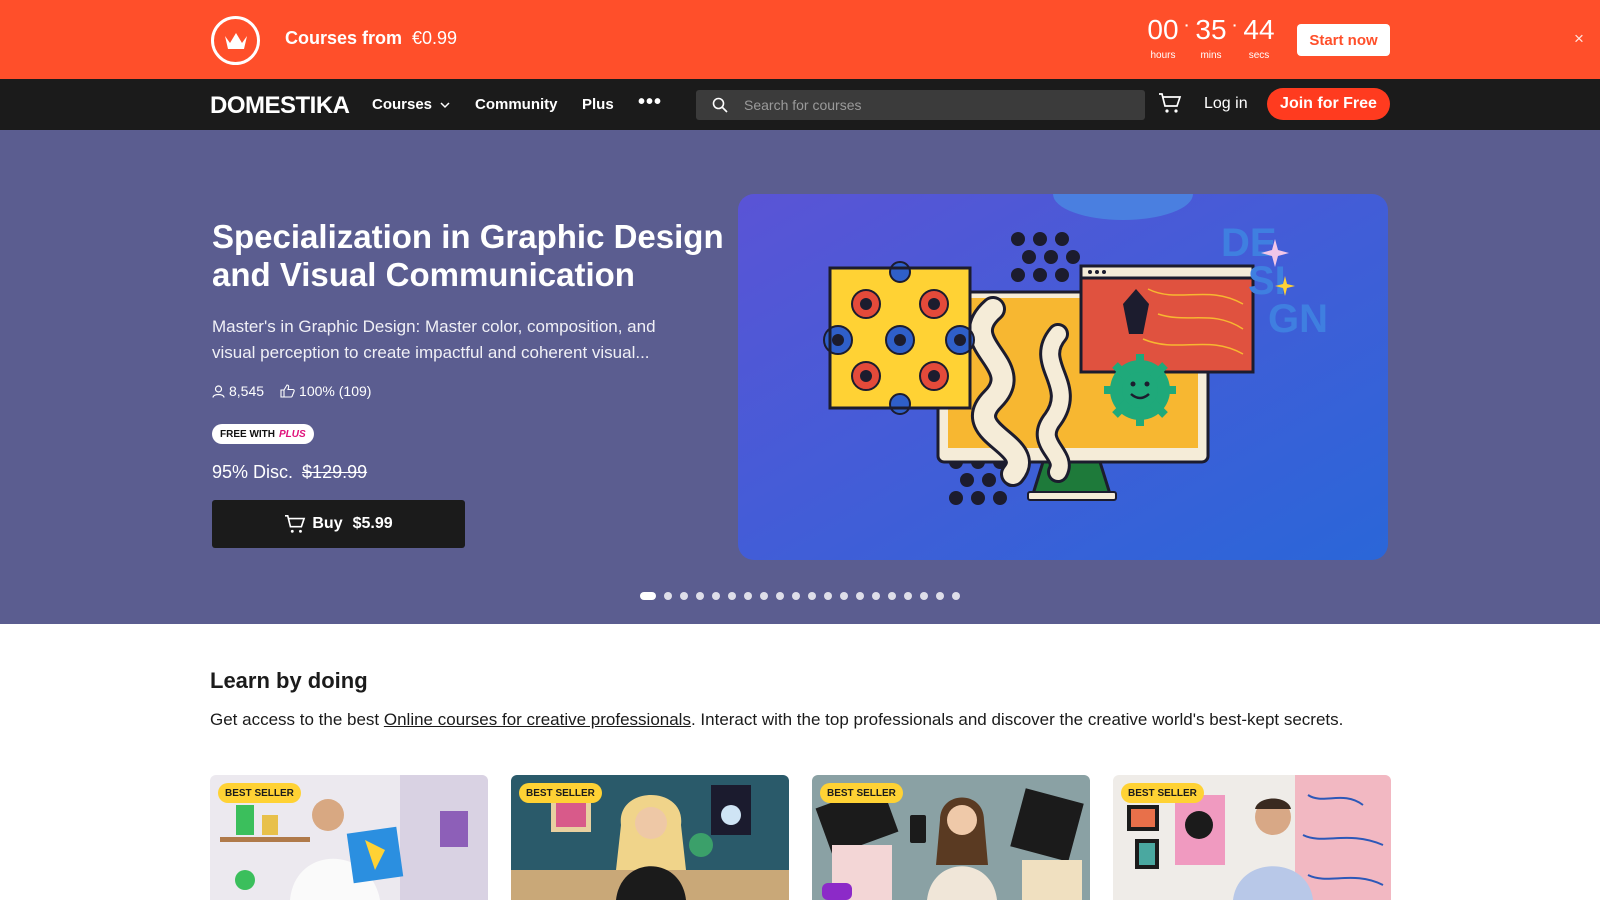 This screenshot has width=1600, height=900. I want to click on buy-button: Buy $5.99, so click(338, 524).